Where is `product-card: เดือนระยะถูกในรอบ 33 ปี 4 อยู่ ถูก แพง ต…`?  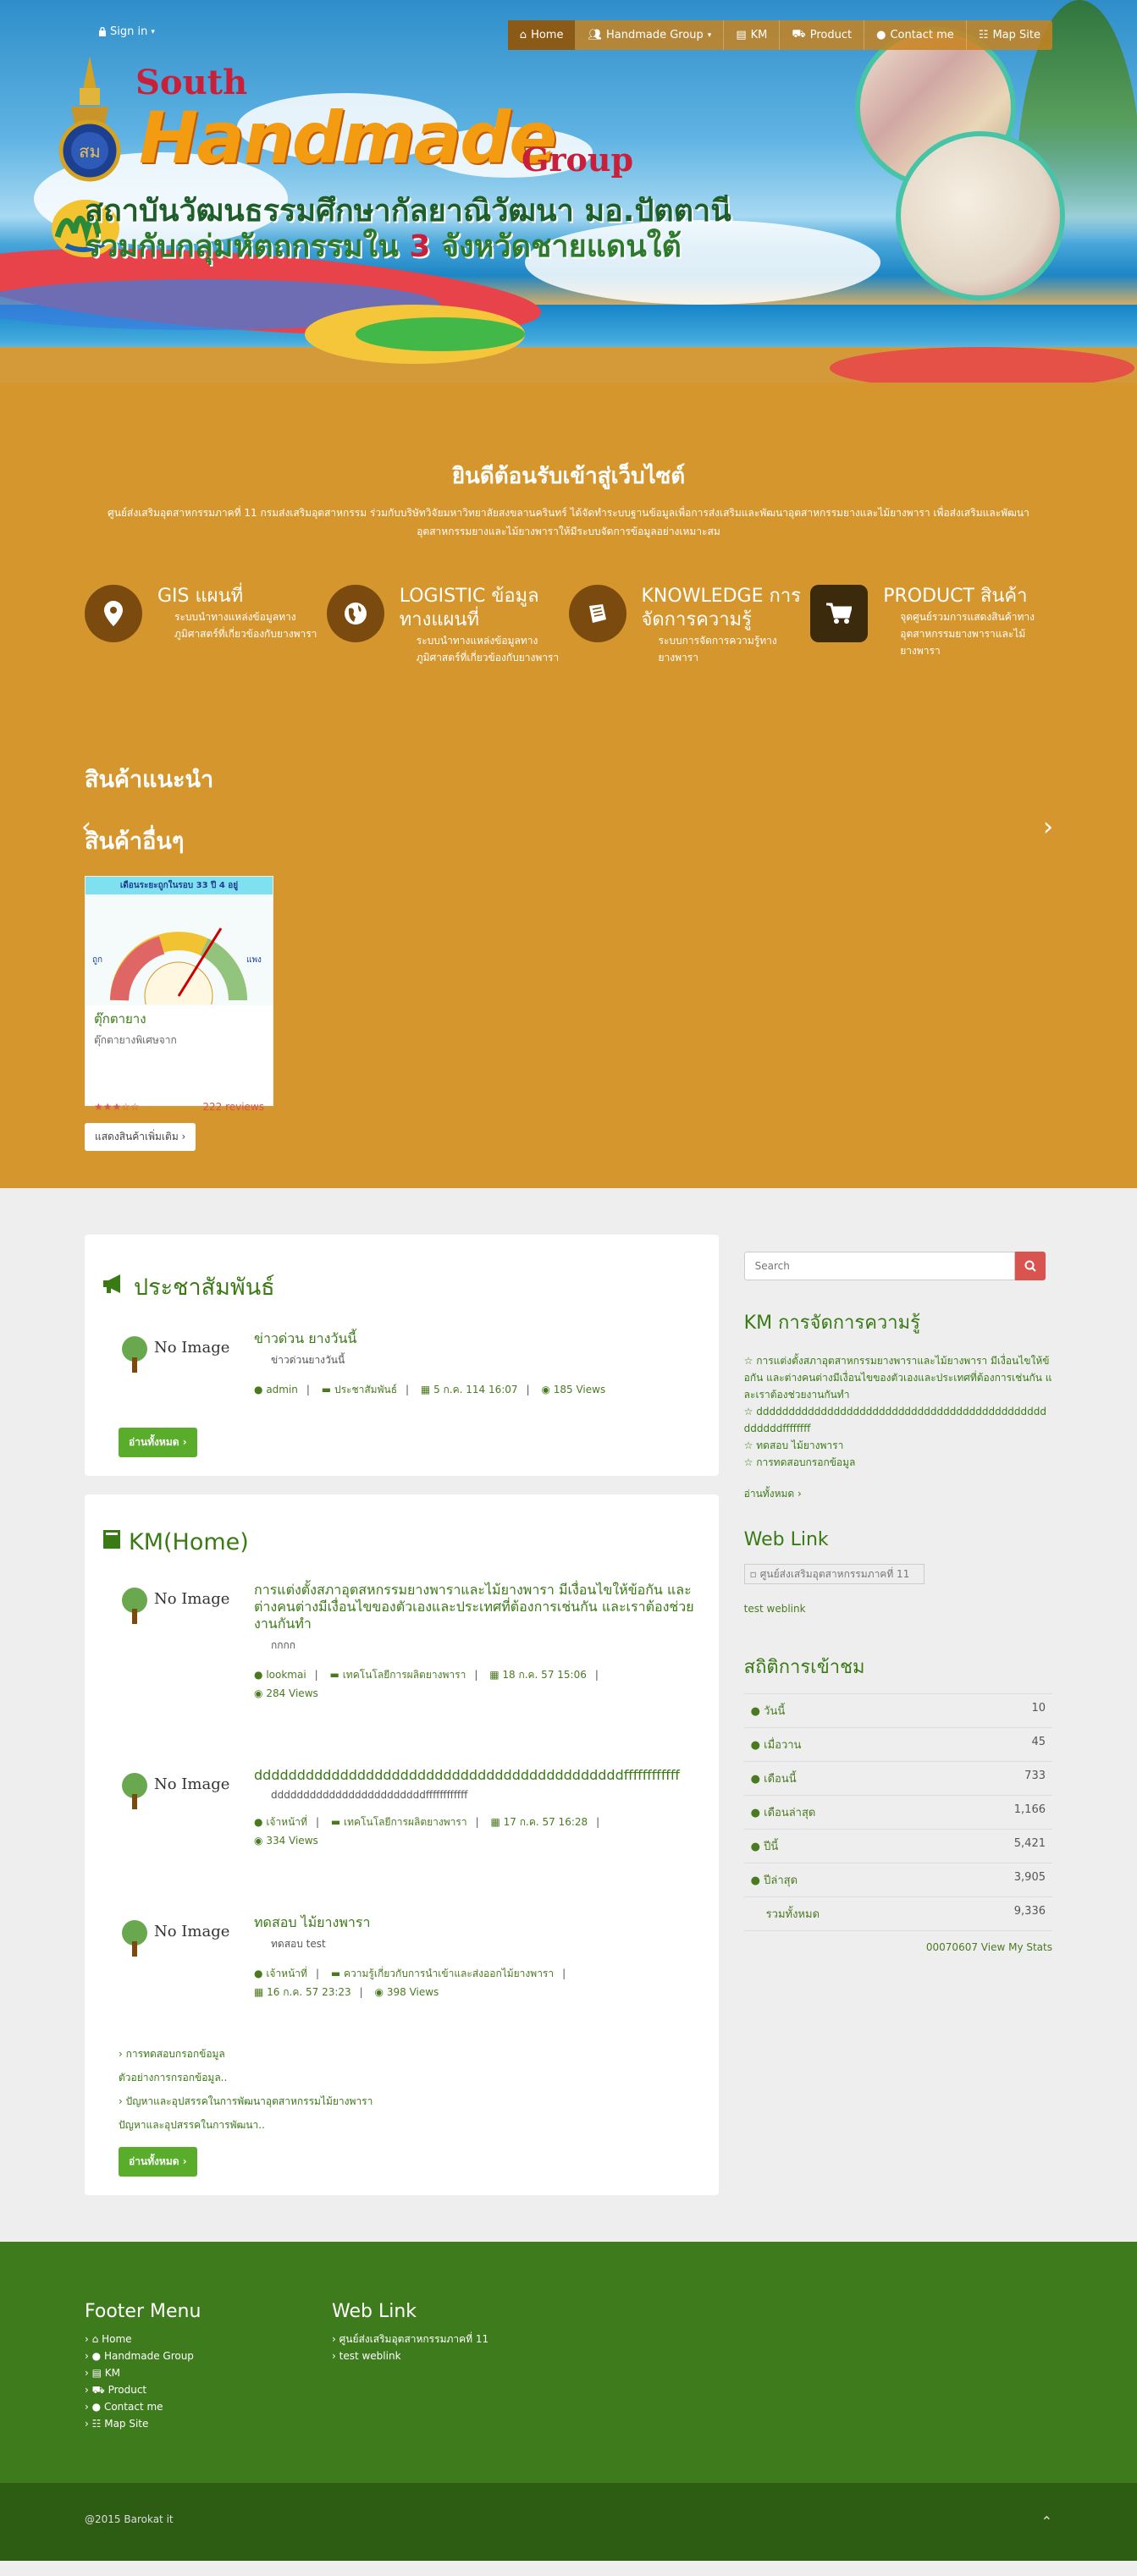
product-card: เดือนระยะถูกในรอบ 33 ปี 4 อยู่ ถูก แพง ต… is located at coordinates (179, 994).